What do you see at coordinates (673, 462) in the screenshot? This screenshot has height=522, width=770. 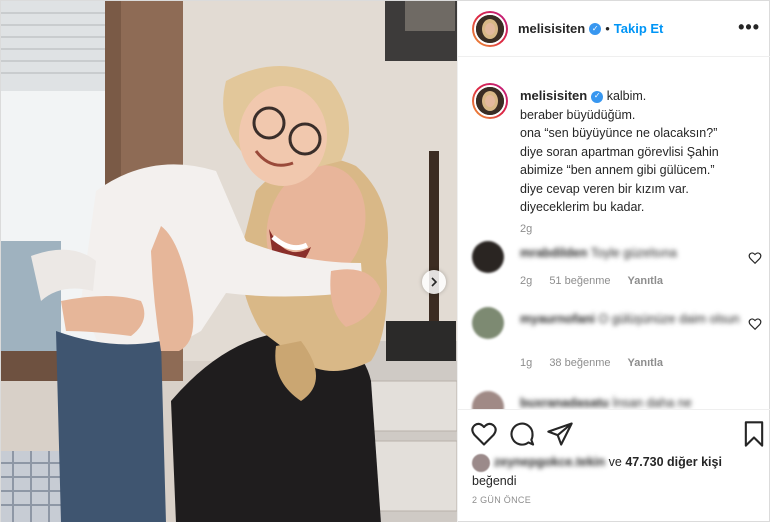 I see `likes-count: 47.730 diğer kişi` at bounding box center [673, 462].